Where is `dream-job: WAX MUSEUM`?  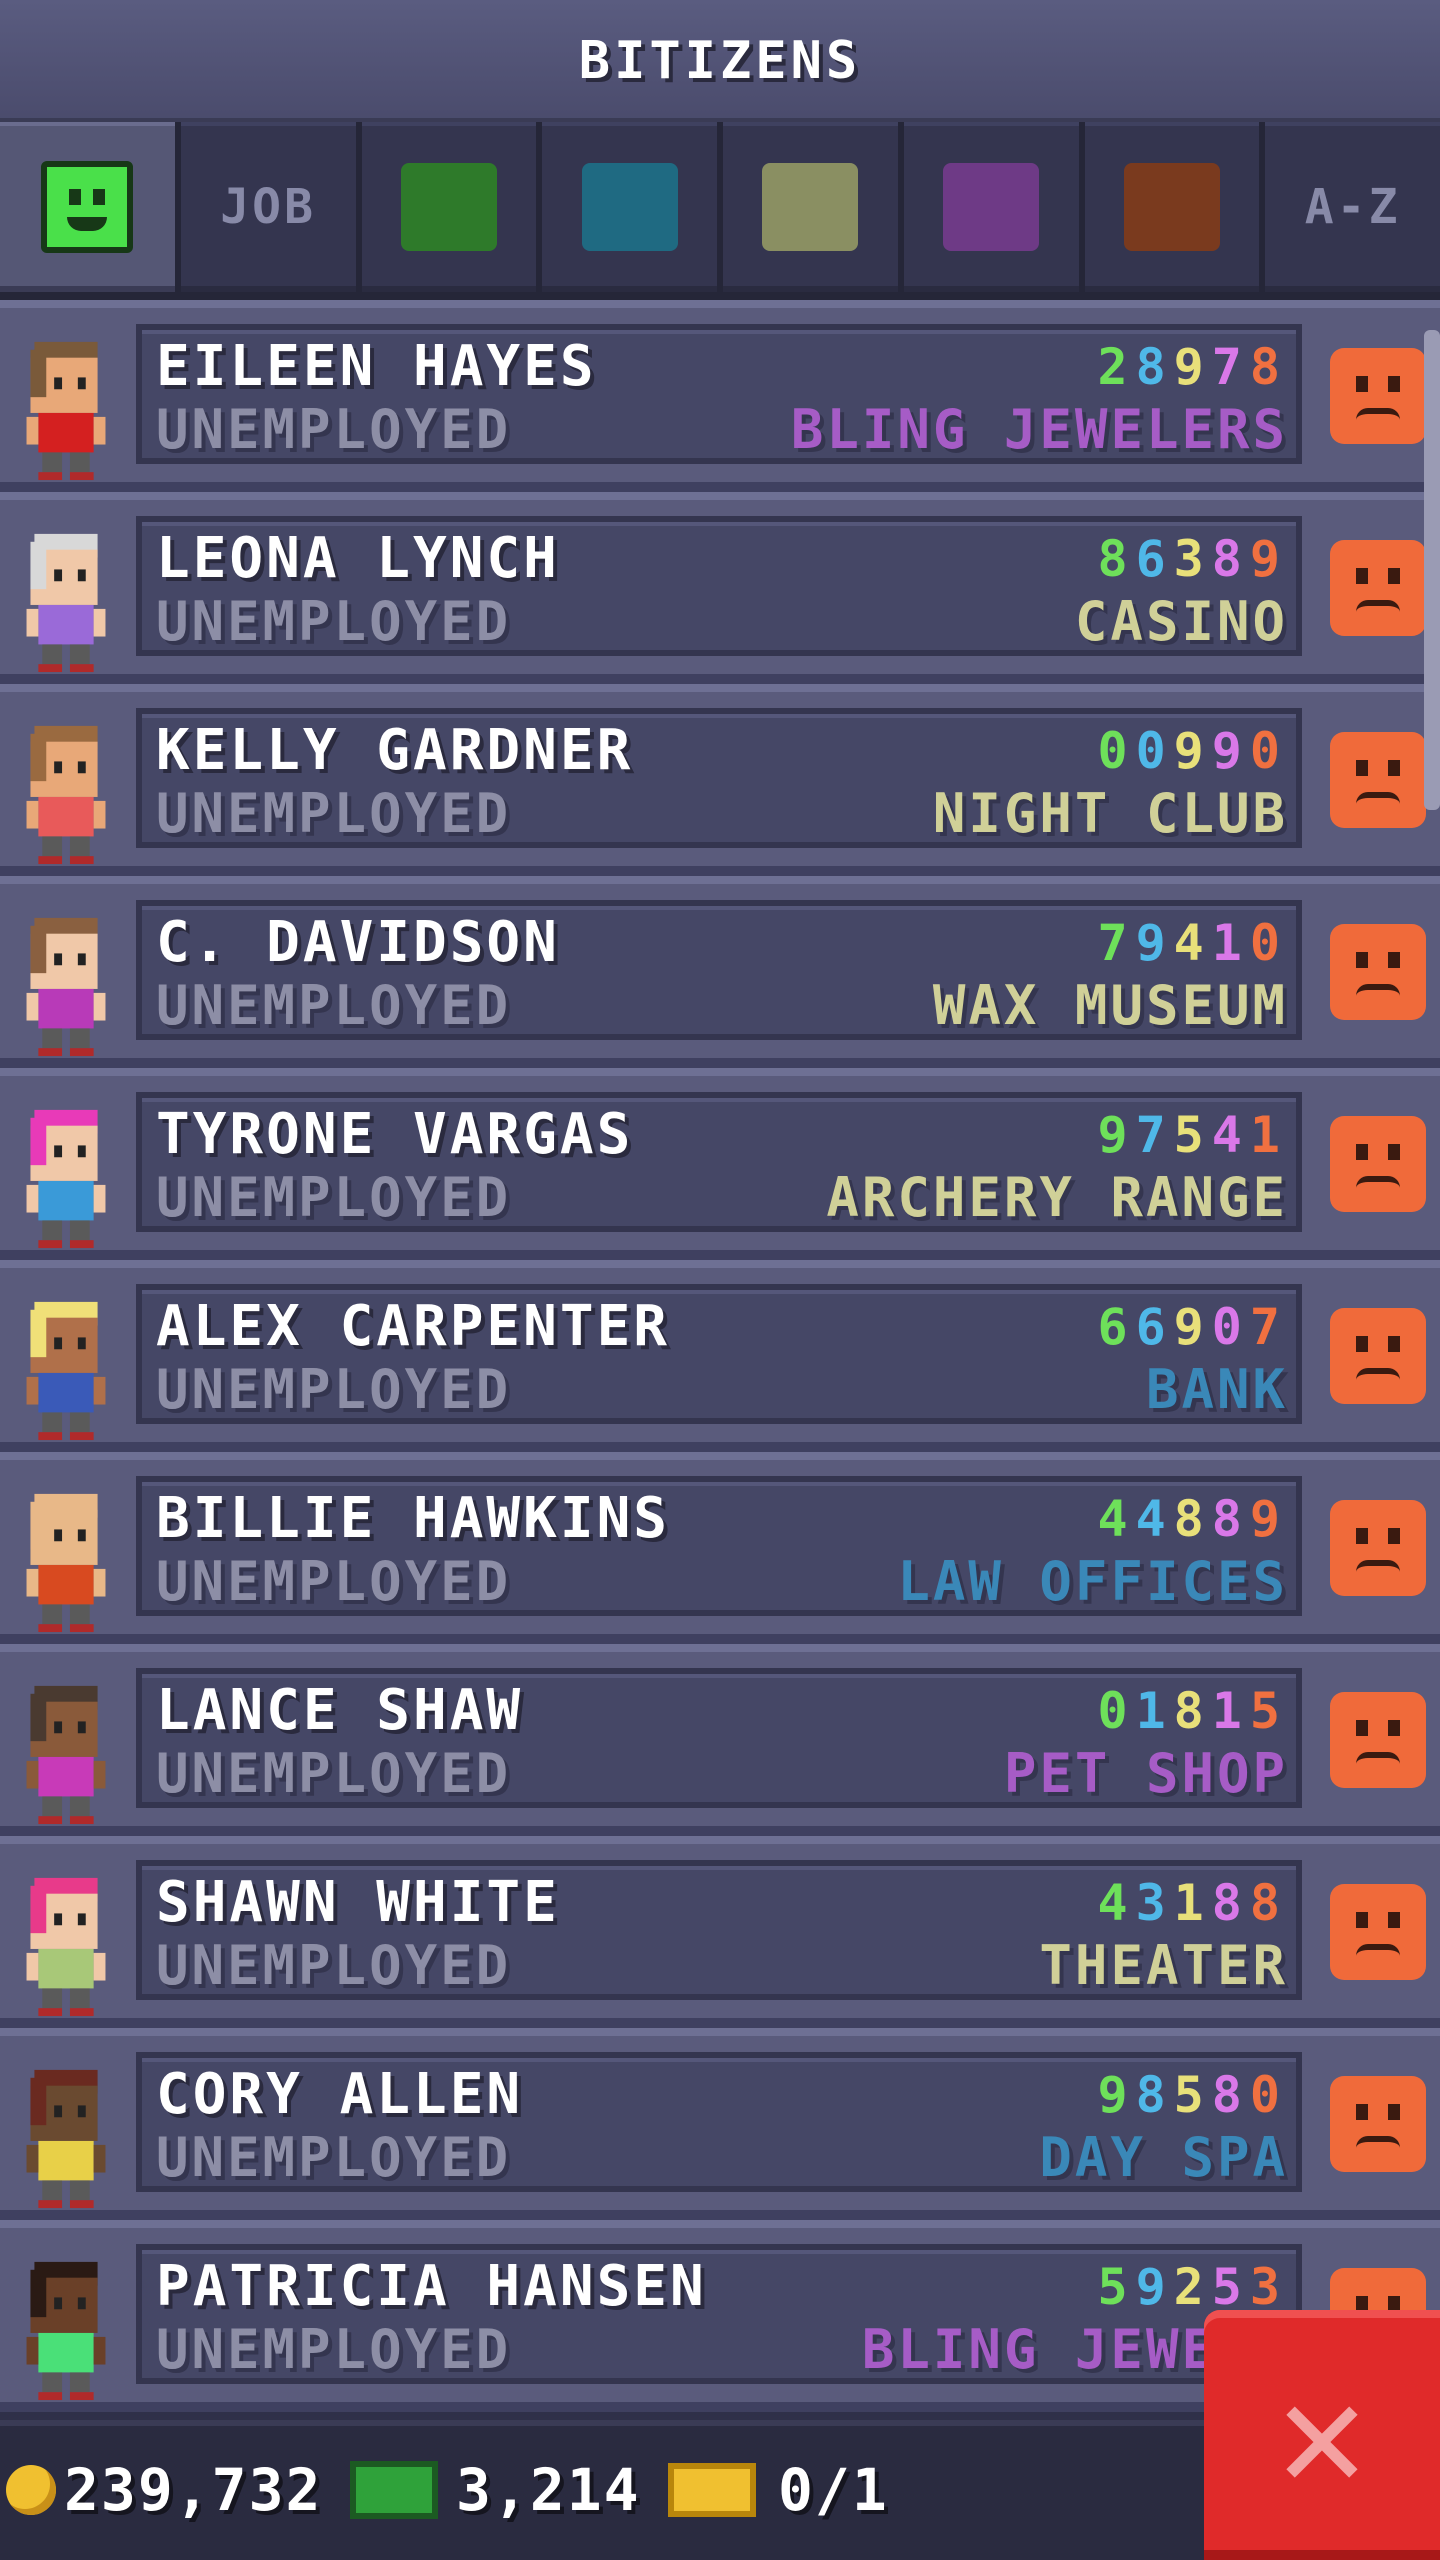 dream-job: WAX MUSEUM is located at coordinates (1110, 1005).